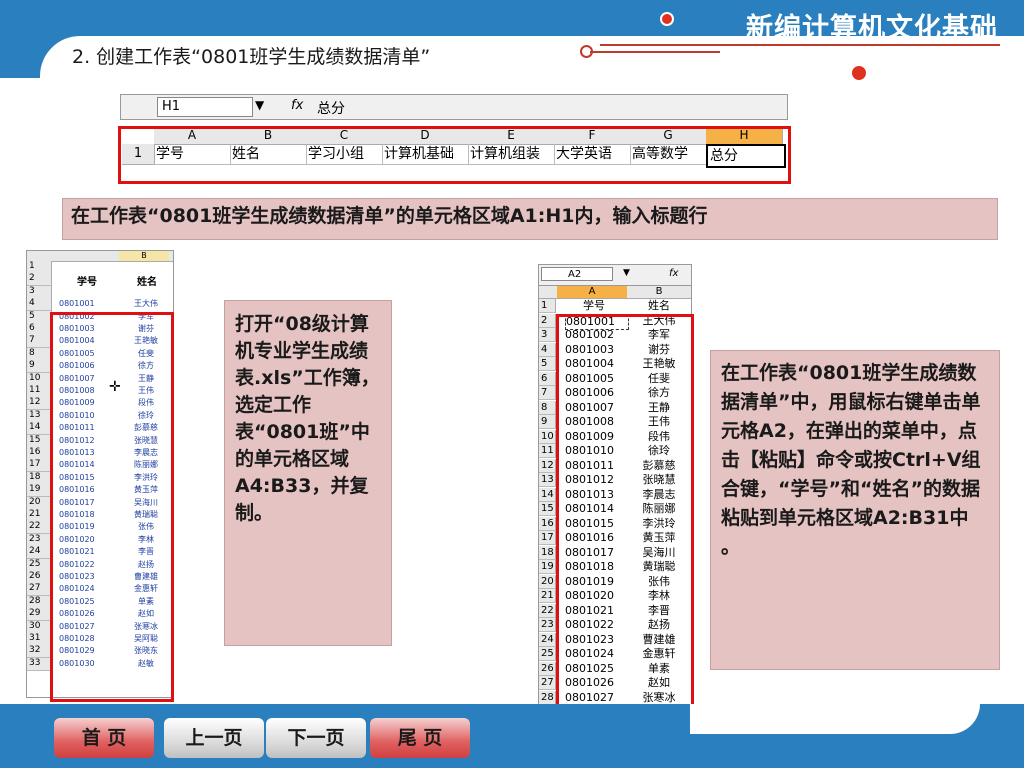 The image size is (1024, 768). Describe the element at coordinates (88, 304) in the screenshot. I see `id-cell: 0801001` at that location.